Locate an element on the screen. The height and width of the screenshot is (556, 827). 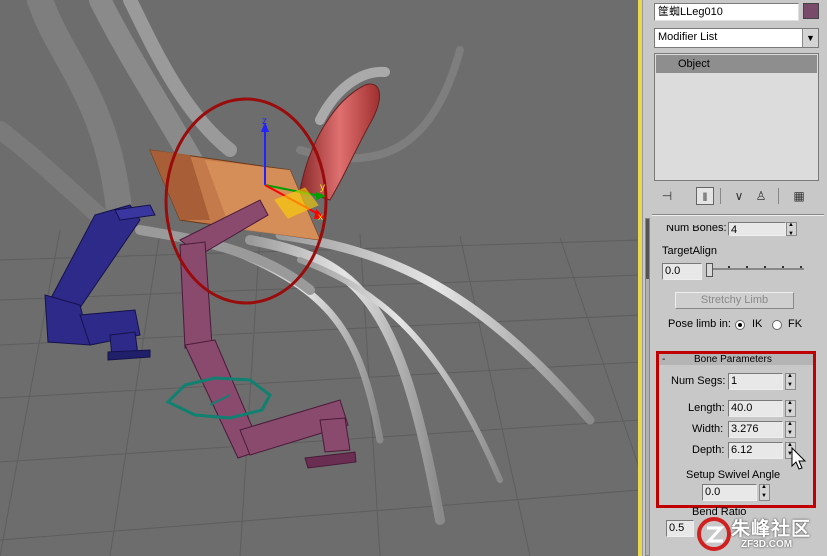
object-color-swatch is located at coordinates (811, 11).